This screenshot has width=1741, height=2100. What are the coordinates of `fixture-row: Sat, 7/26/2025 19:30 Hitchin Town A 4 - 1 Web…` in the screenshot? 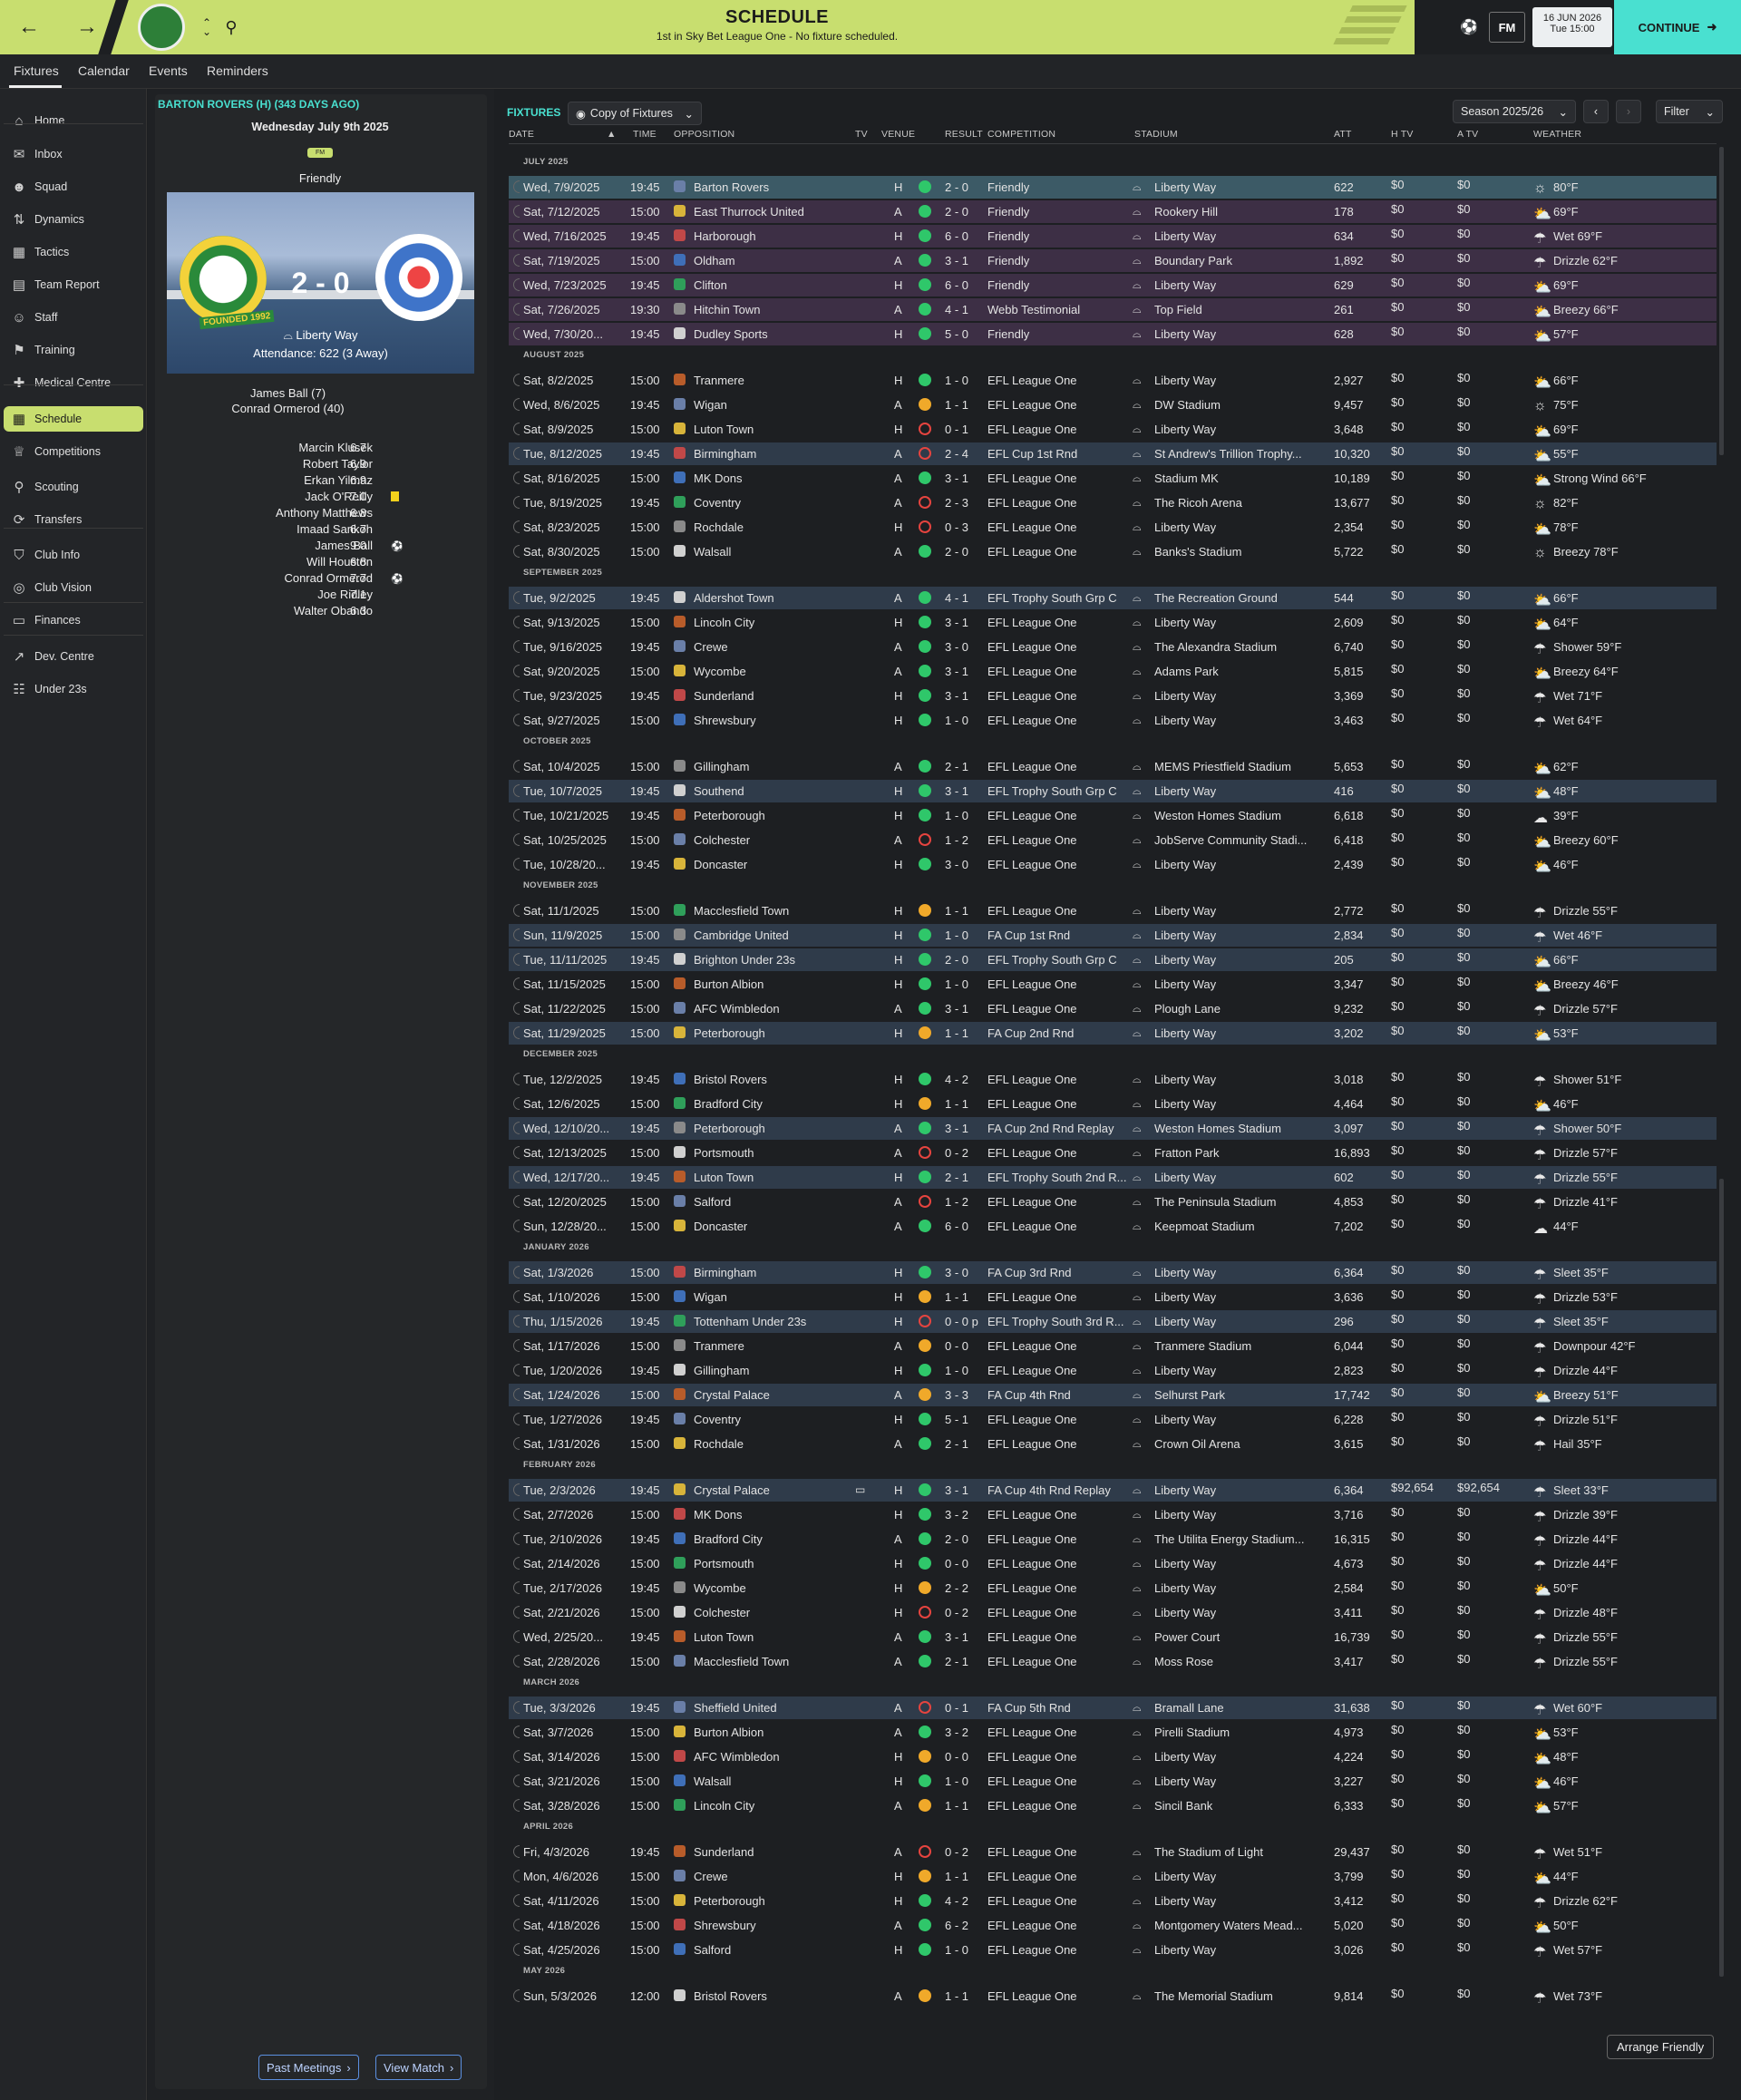 It's located at (1113, 309).